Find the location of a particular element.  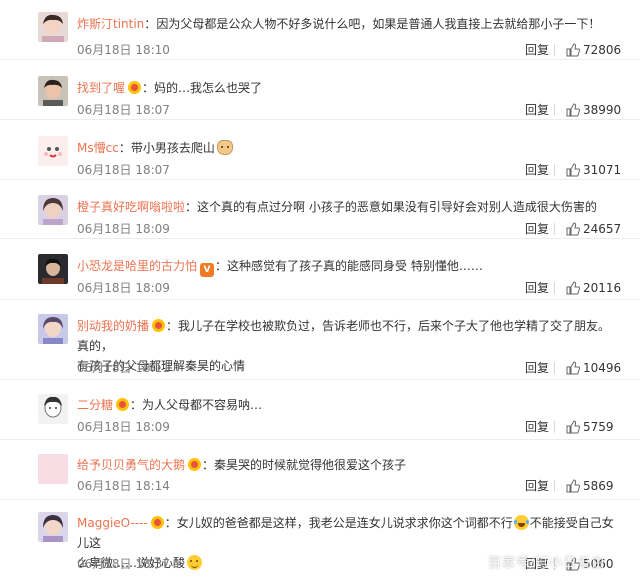

like-count: 31071 is located at coordinates (602, 170).